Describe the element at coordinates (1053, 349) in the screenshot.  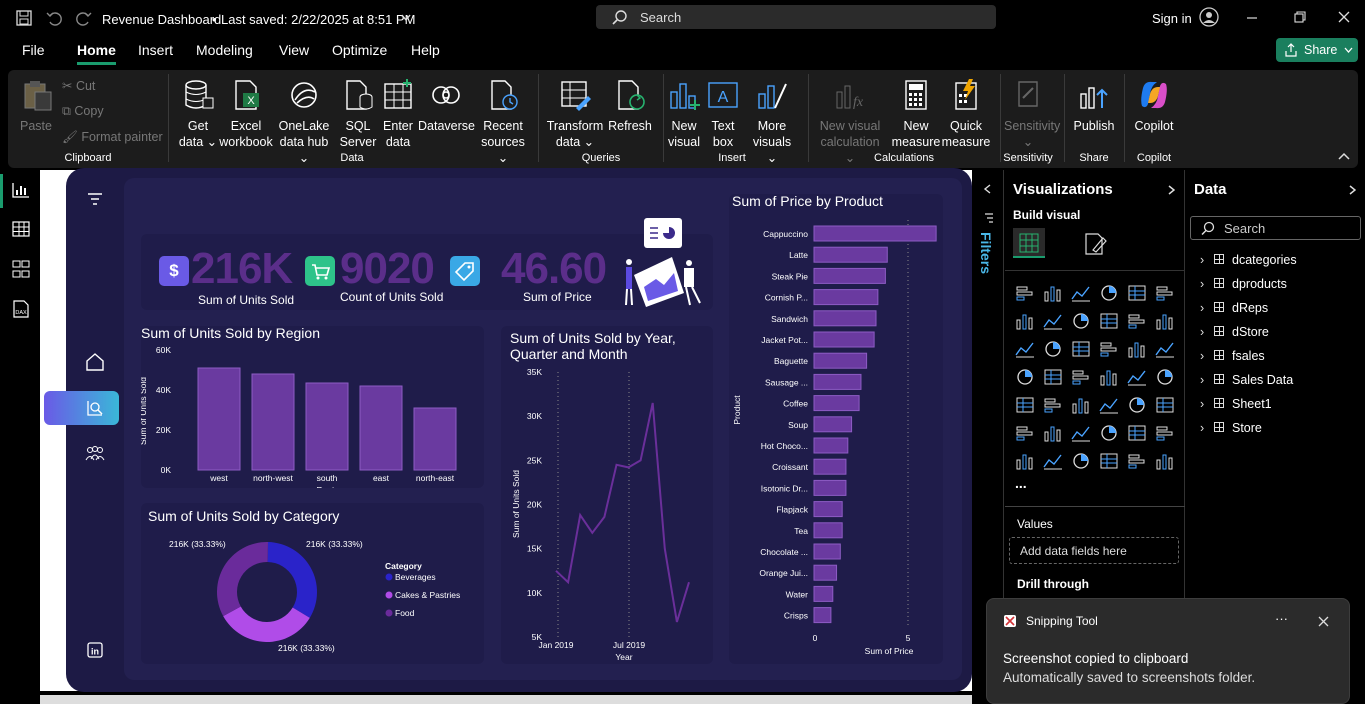
I see `combo-visual-icon` at that location.